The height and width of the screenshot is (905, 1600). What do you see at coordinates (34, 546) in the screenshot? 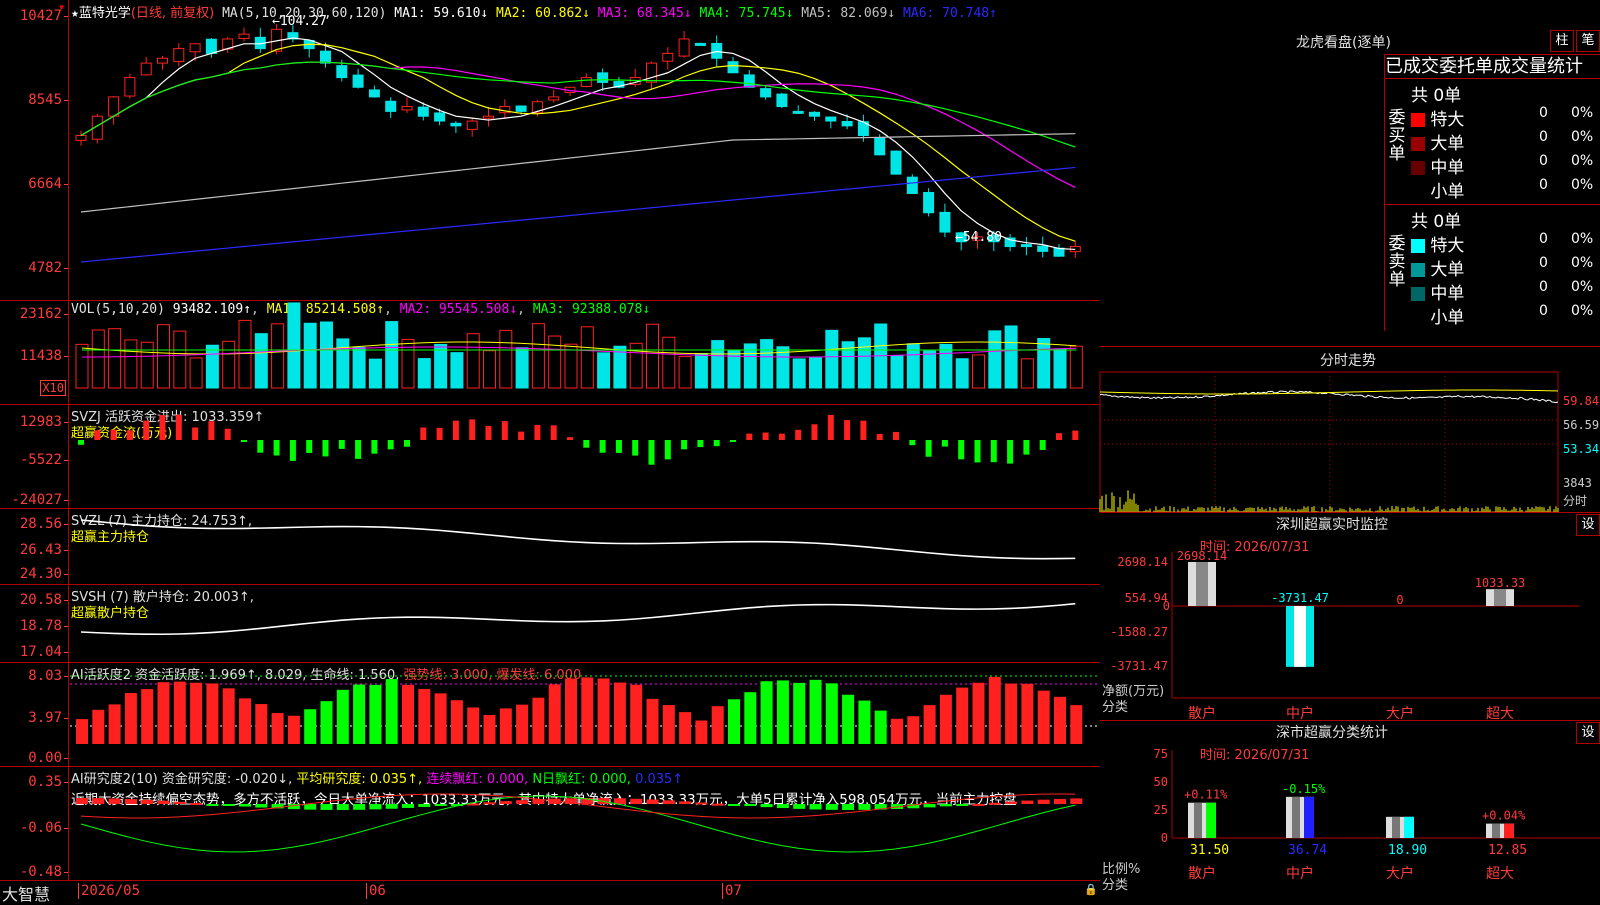
I see `svzl-axis: 28.56 26.43 24.30` at bounding box center [34, 546].